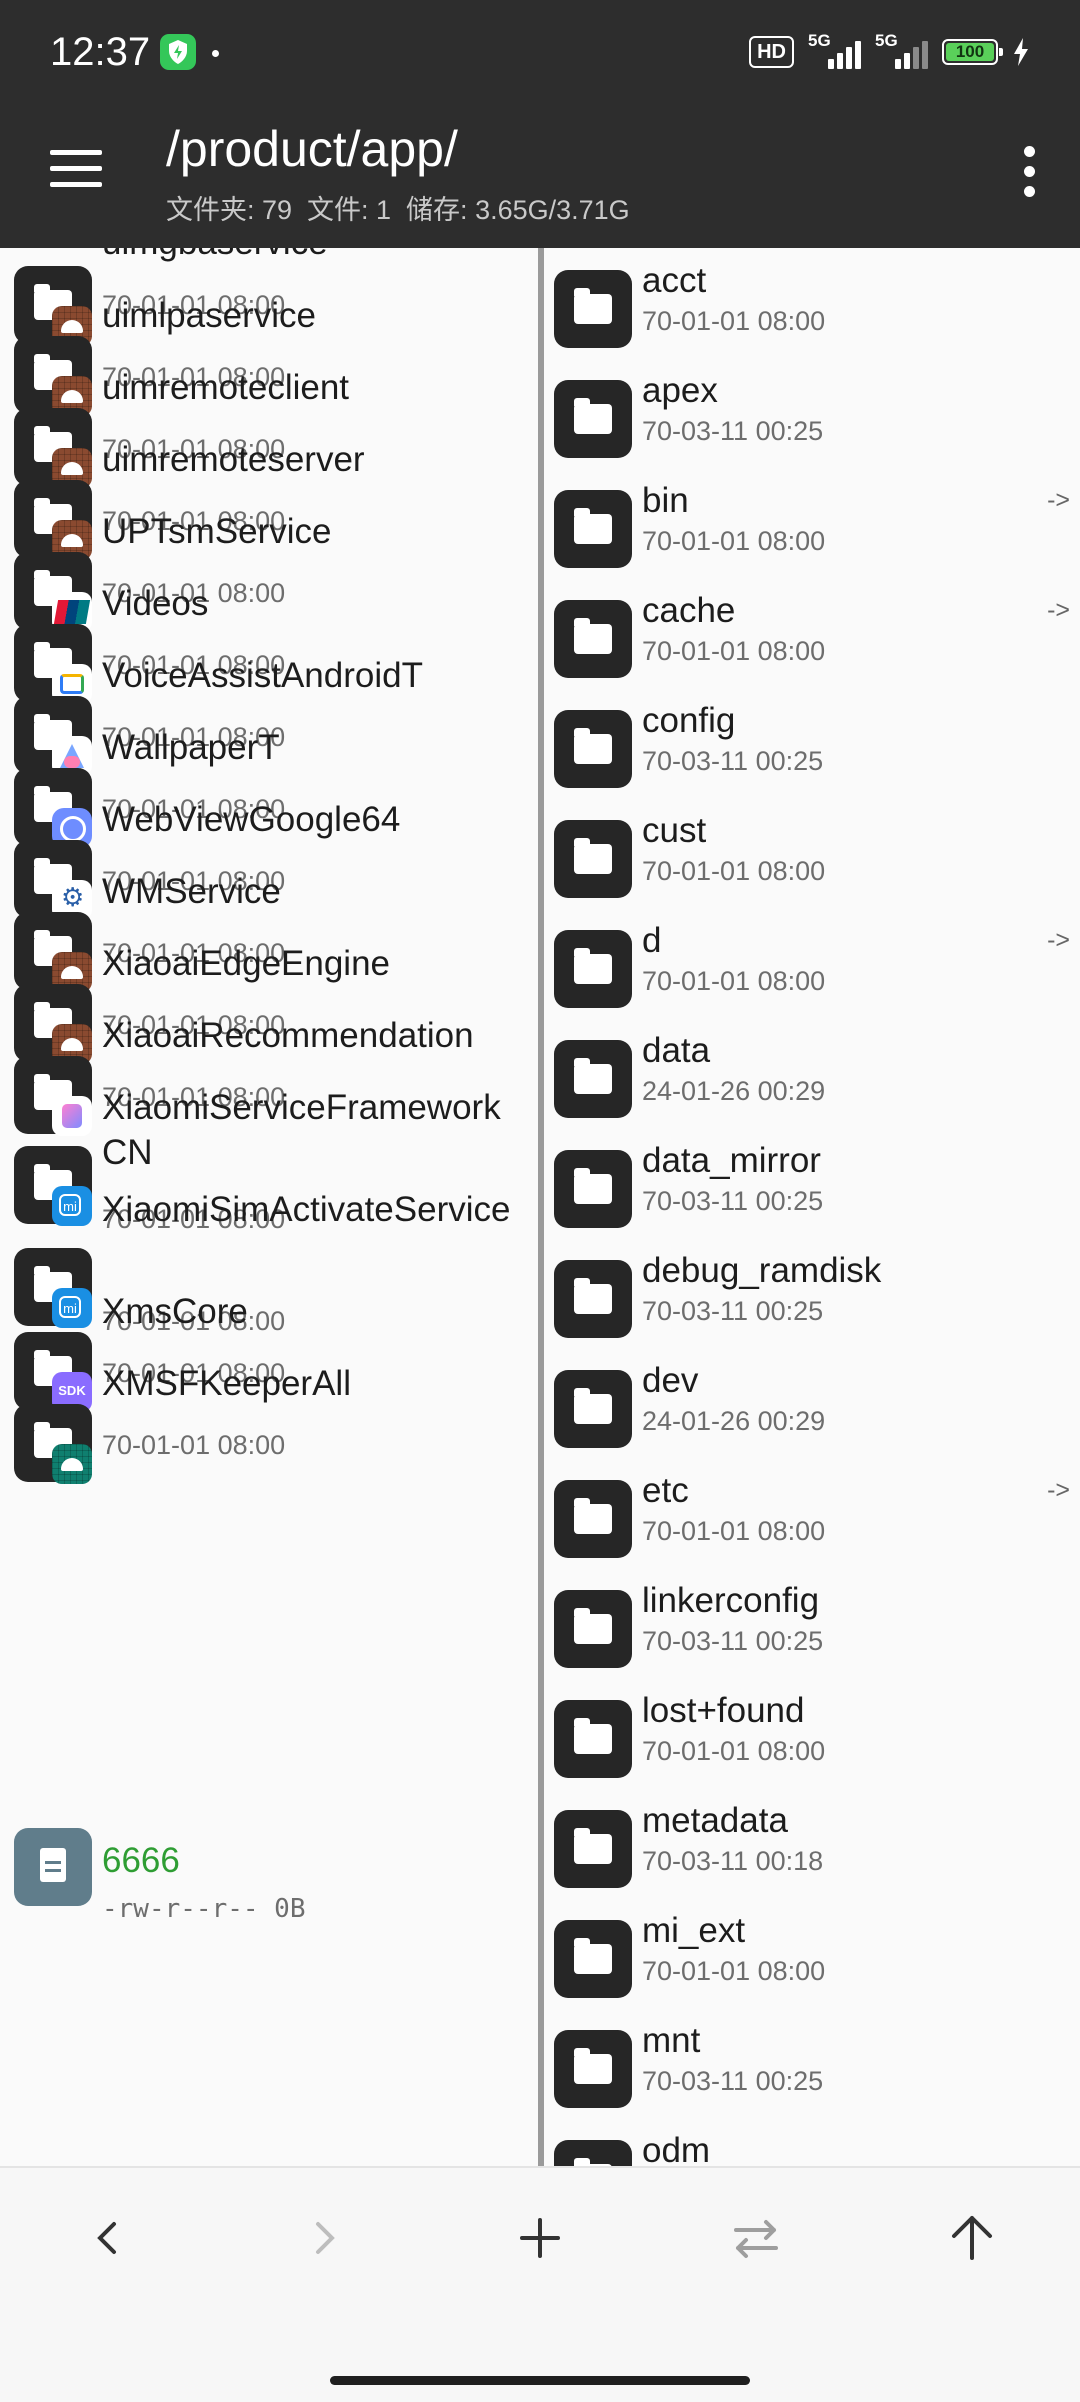 Image resolution: width=1080 pixels, height=2402 pixels. Describe the element at coordinates (191, 747) in the screenshot. I see `file-name: WallpaperT` at that location.